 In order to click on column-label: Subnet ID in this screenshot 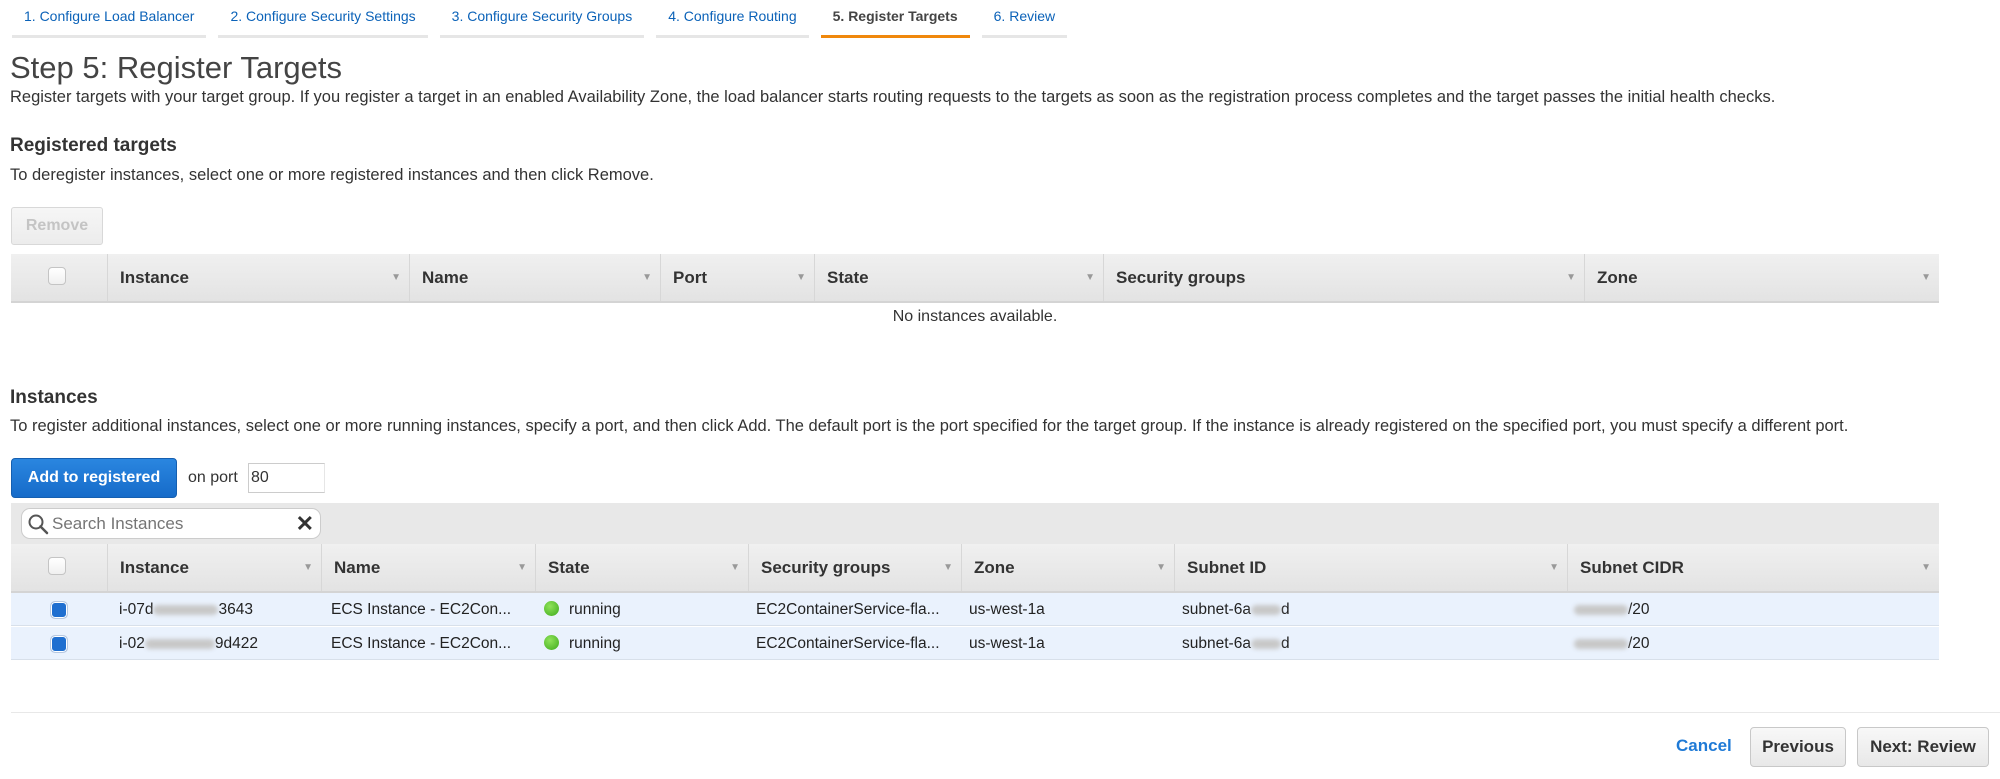, I will do `click(1227, 567)`.